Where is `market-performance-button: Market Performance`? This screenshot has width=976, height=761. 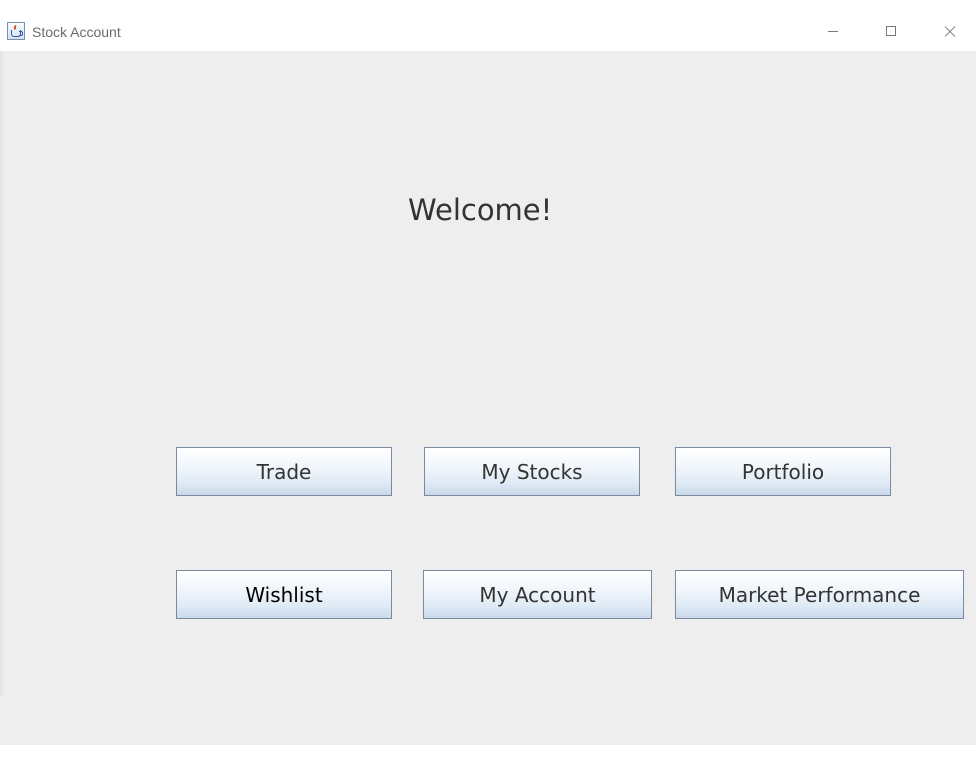
market-performance-button: Market Performance is located at coordinates (819, 594).